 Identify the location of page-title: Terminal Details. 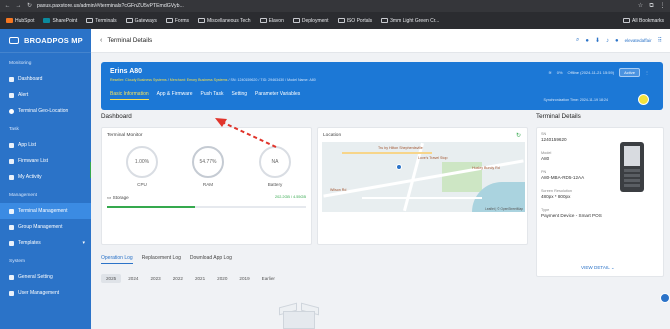
(130, 40).